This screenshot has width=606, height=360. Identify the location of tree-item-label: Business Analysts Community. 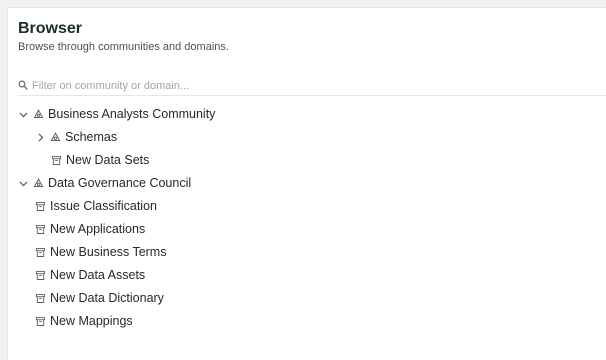
(132, 114).